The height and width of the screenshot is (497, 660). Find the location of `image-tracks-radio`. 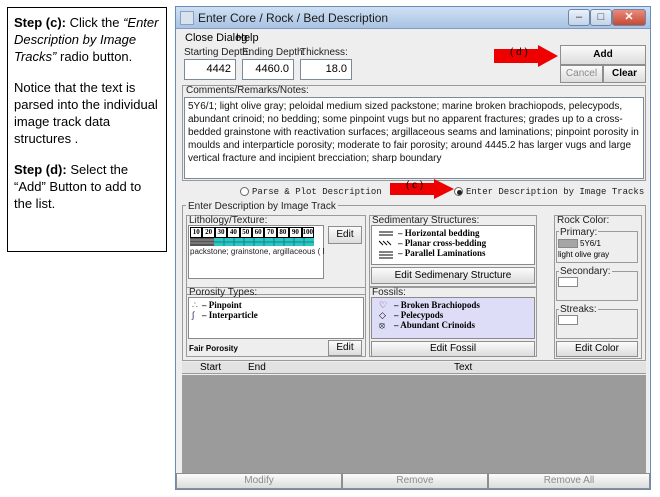

image-tracks-radio is located at coordinates (458, 191).